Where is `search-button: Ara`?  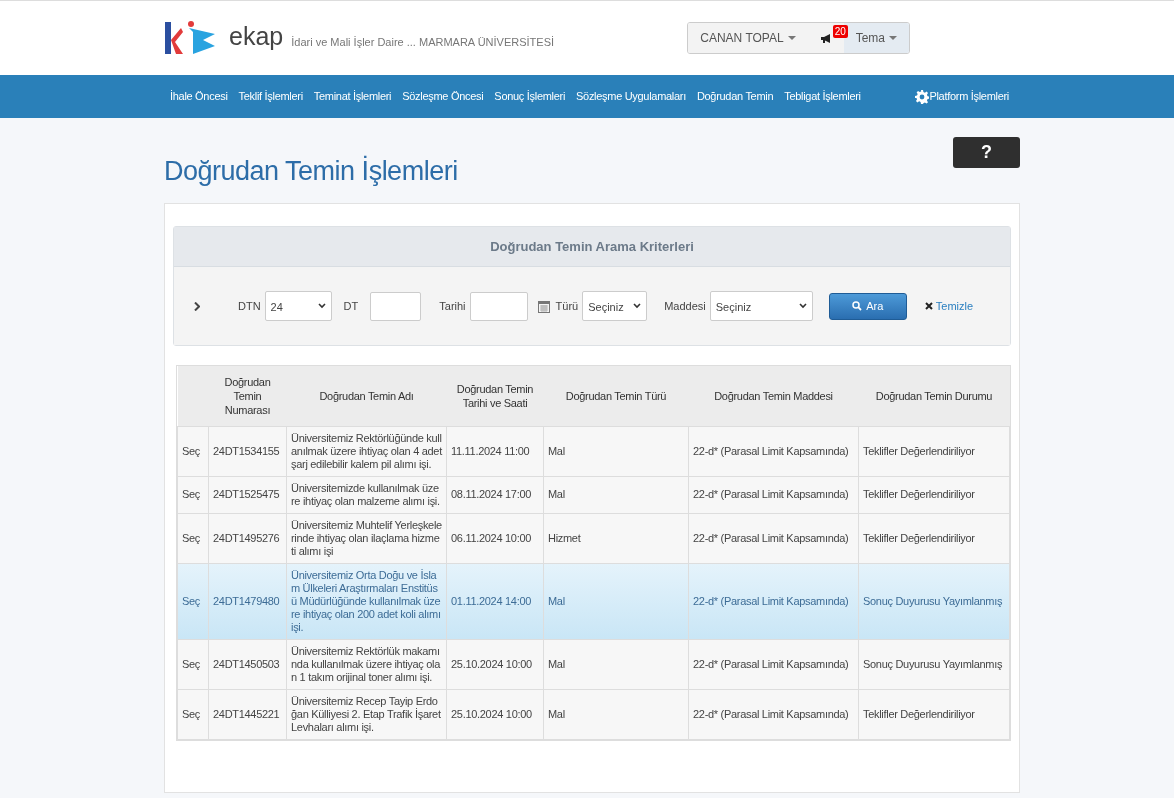
search-button: Ara is located at coordinates (867, 306).